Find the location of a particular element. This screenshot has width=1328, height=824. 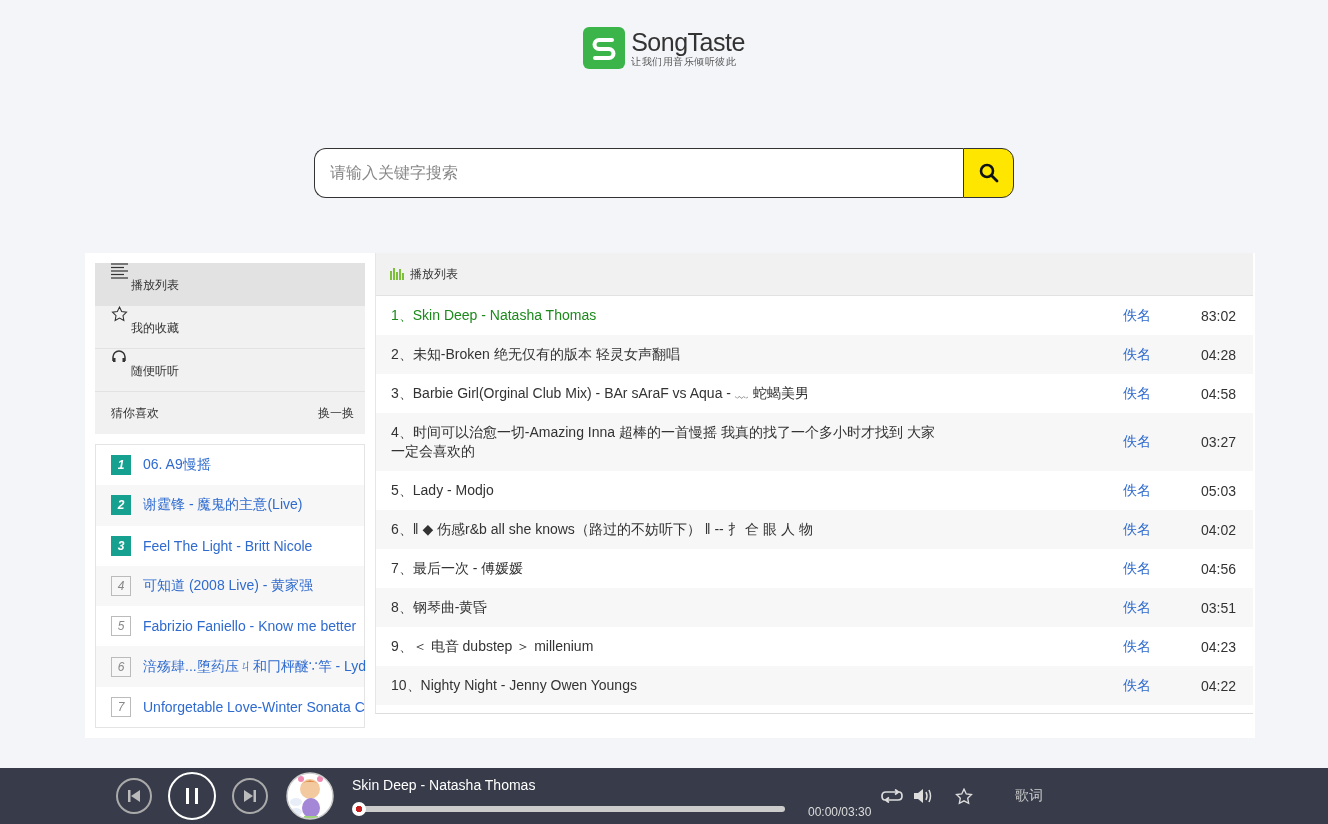

recommendation-item: 7 Unforgetable Love-Winter Sonata C is located at coordinates (230, 707).